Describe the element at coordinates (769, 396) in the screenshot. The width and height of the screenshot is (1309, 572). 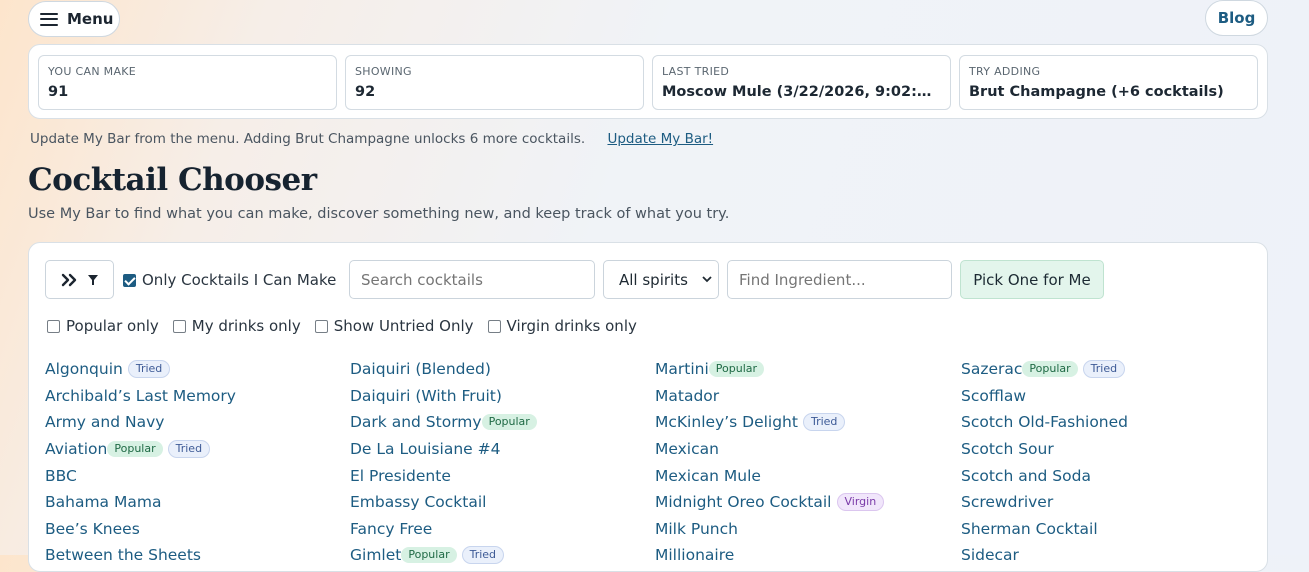
I see `cocktail-list-item: Matador` at that location.